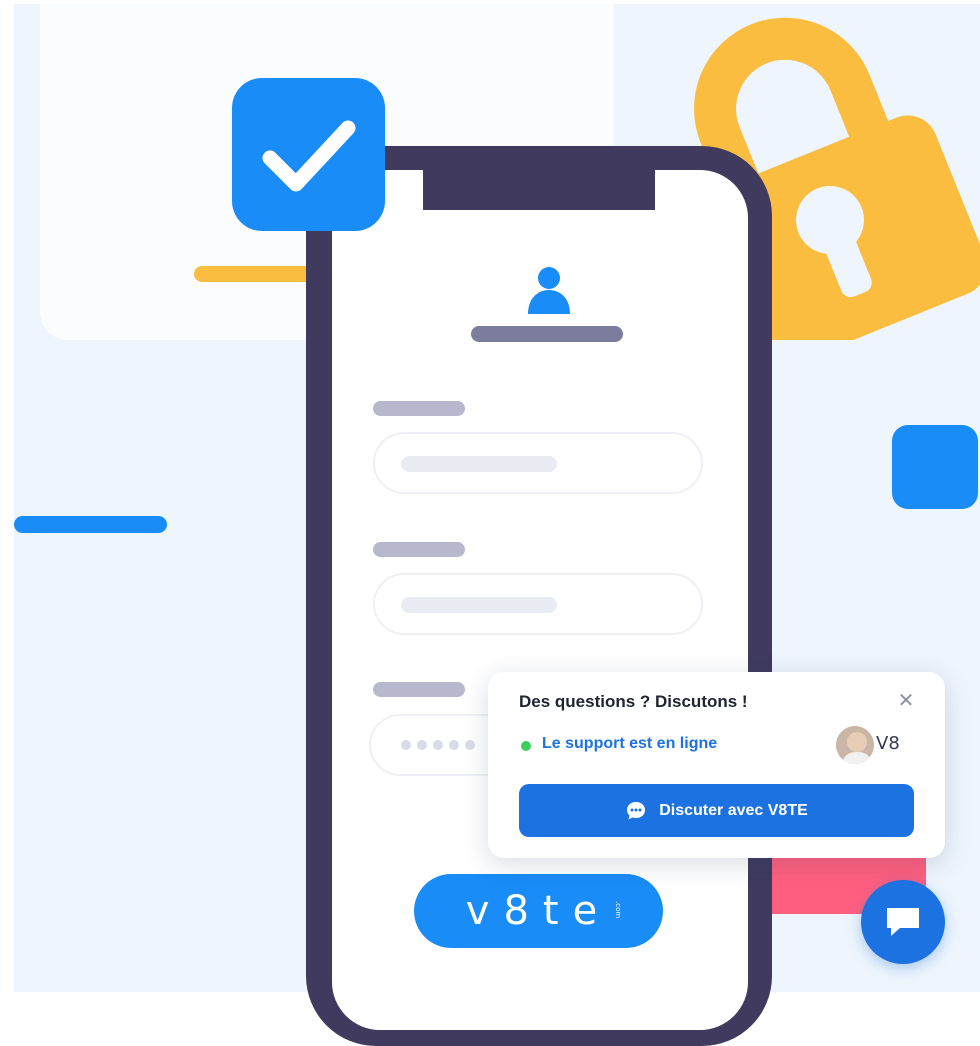 This screenshot has width=980, height=1046. What do you see at coordinates (636, 810) in the screenshot?
I see `chat-bubble-icon` at bounding box center [636, 810].